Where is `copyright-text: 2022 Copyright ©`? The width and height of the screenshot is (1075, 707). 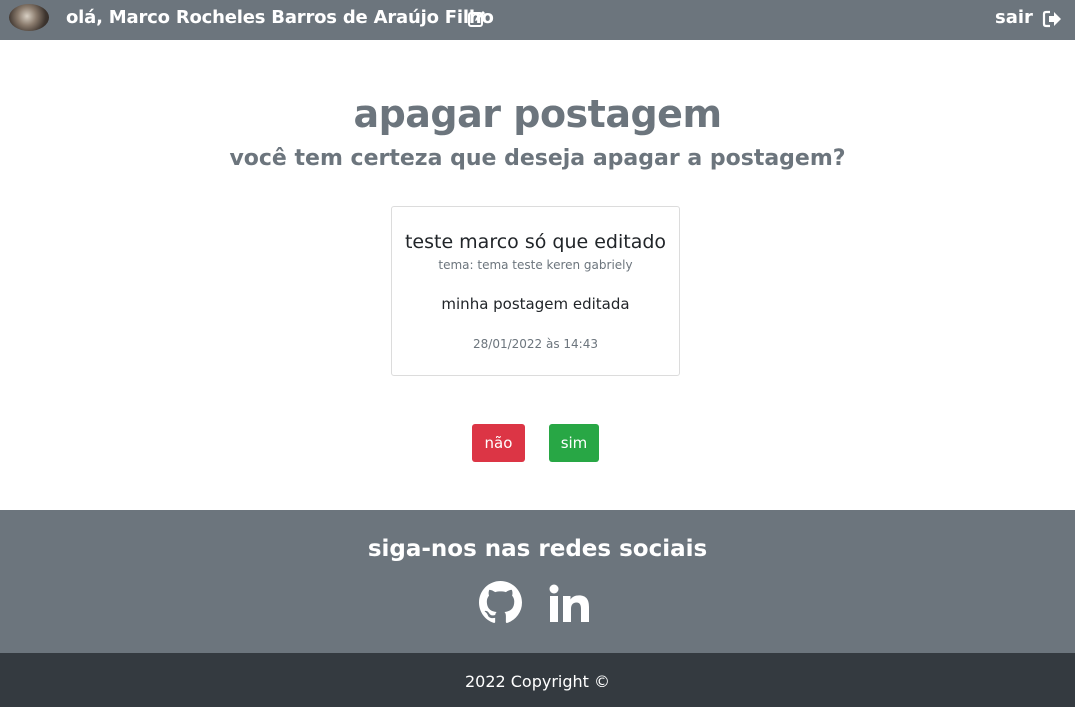 copyright-text: 2022 Copyright © is located at coordinates (537, 681).